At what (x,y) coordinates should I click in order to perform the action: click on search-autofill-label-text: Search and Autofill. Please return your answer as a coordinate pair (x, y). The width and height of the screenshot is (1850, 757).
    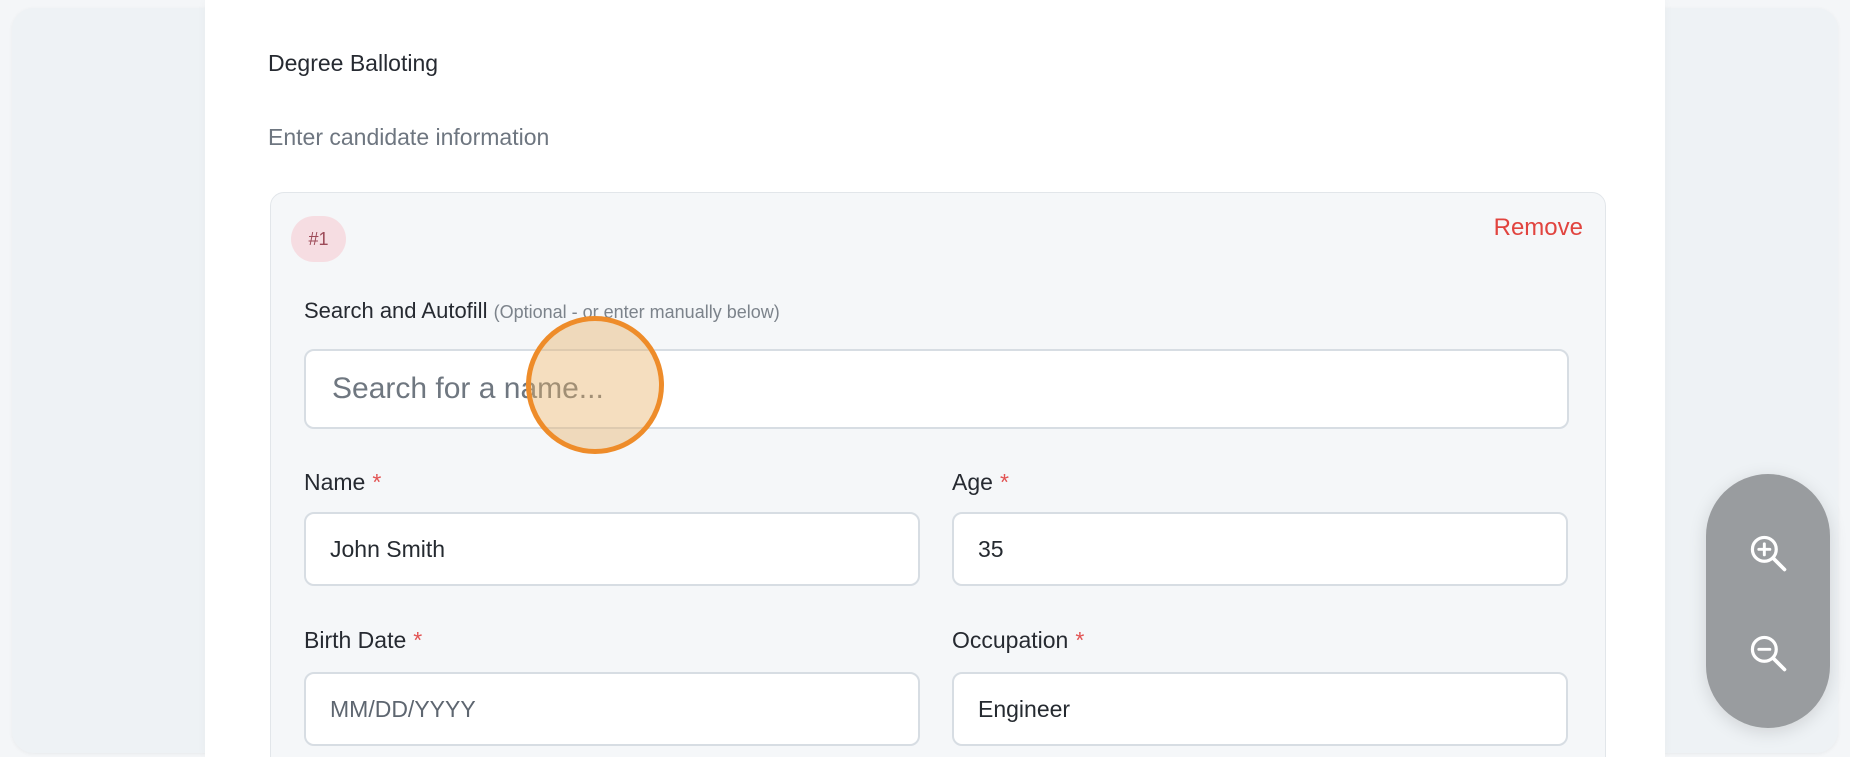
    Looking at the image, I should click on (396, 310).